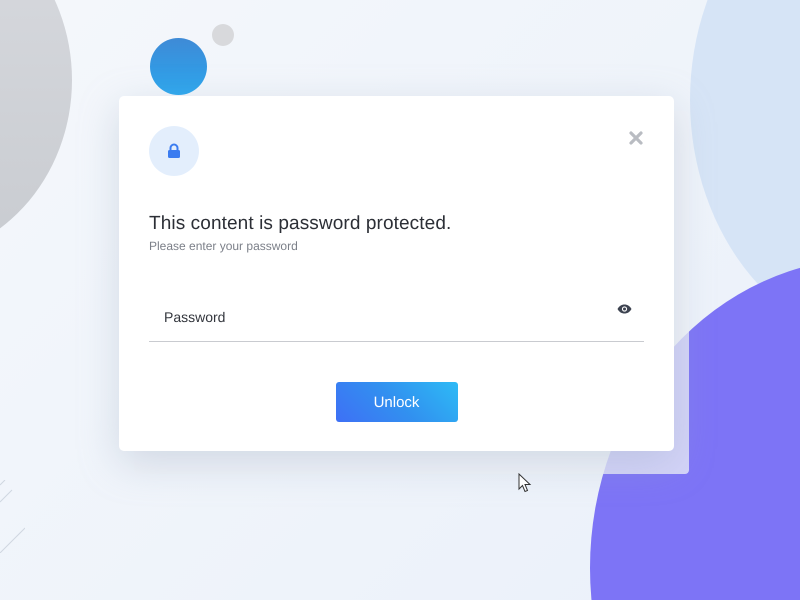 This screenshot has width=800, height=600. I want to click on dialog-subtitle: Please enter your password, so click(224, 246).